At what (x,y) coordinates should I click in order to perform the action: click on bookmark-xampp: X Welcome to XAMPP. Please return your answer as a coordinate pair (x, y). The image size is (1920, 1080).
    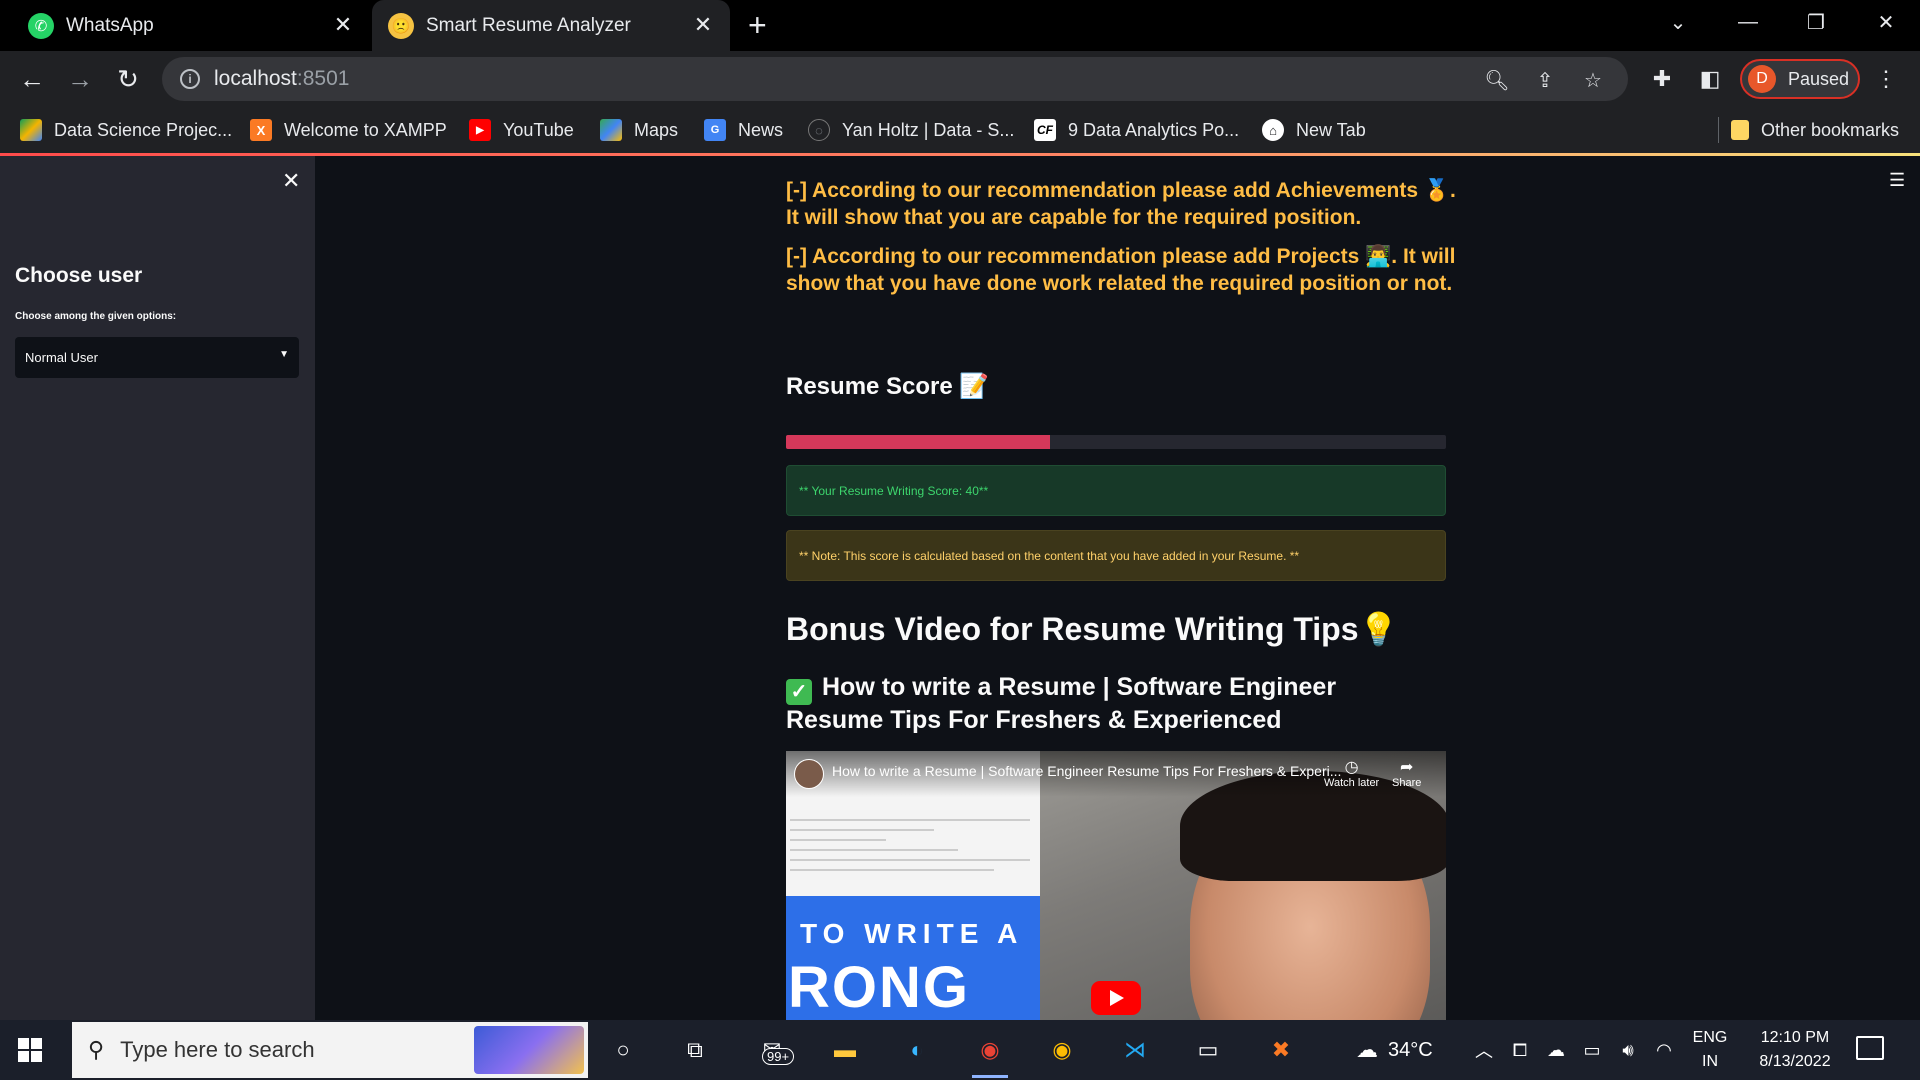
    Looking at the image, I should click on (348, 130).